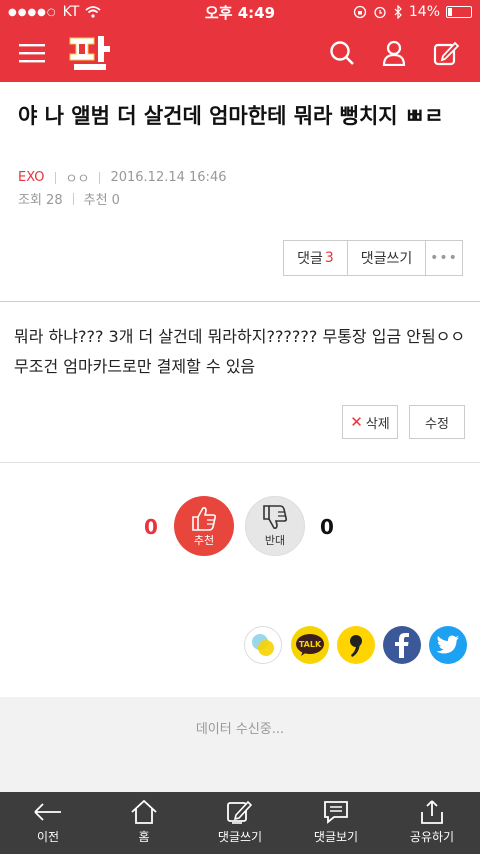 The width and height of the screenshot is (480, 854). I want to click on facebook-icon, so click(402, 645).